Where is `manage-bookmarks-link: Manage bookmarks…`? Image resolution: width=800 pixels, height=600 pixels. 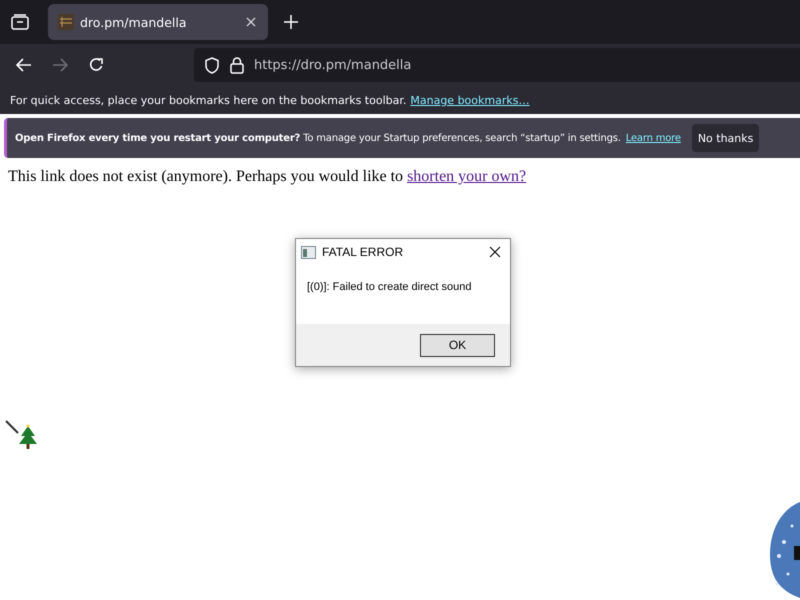
manage-bookmarks-link: Manage bookmarks… is located at coordinates (470, 100).